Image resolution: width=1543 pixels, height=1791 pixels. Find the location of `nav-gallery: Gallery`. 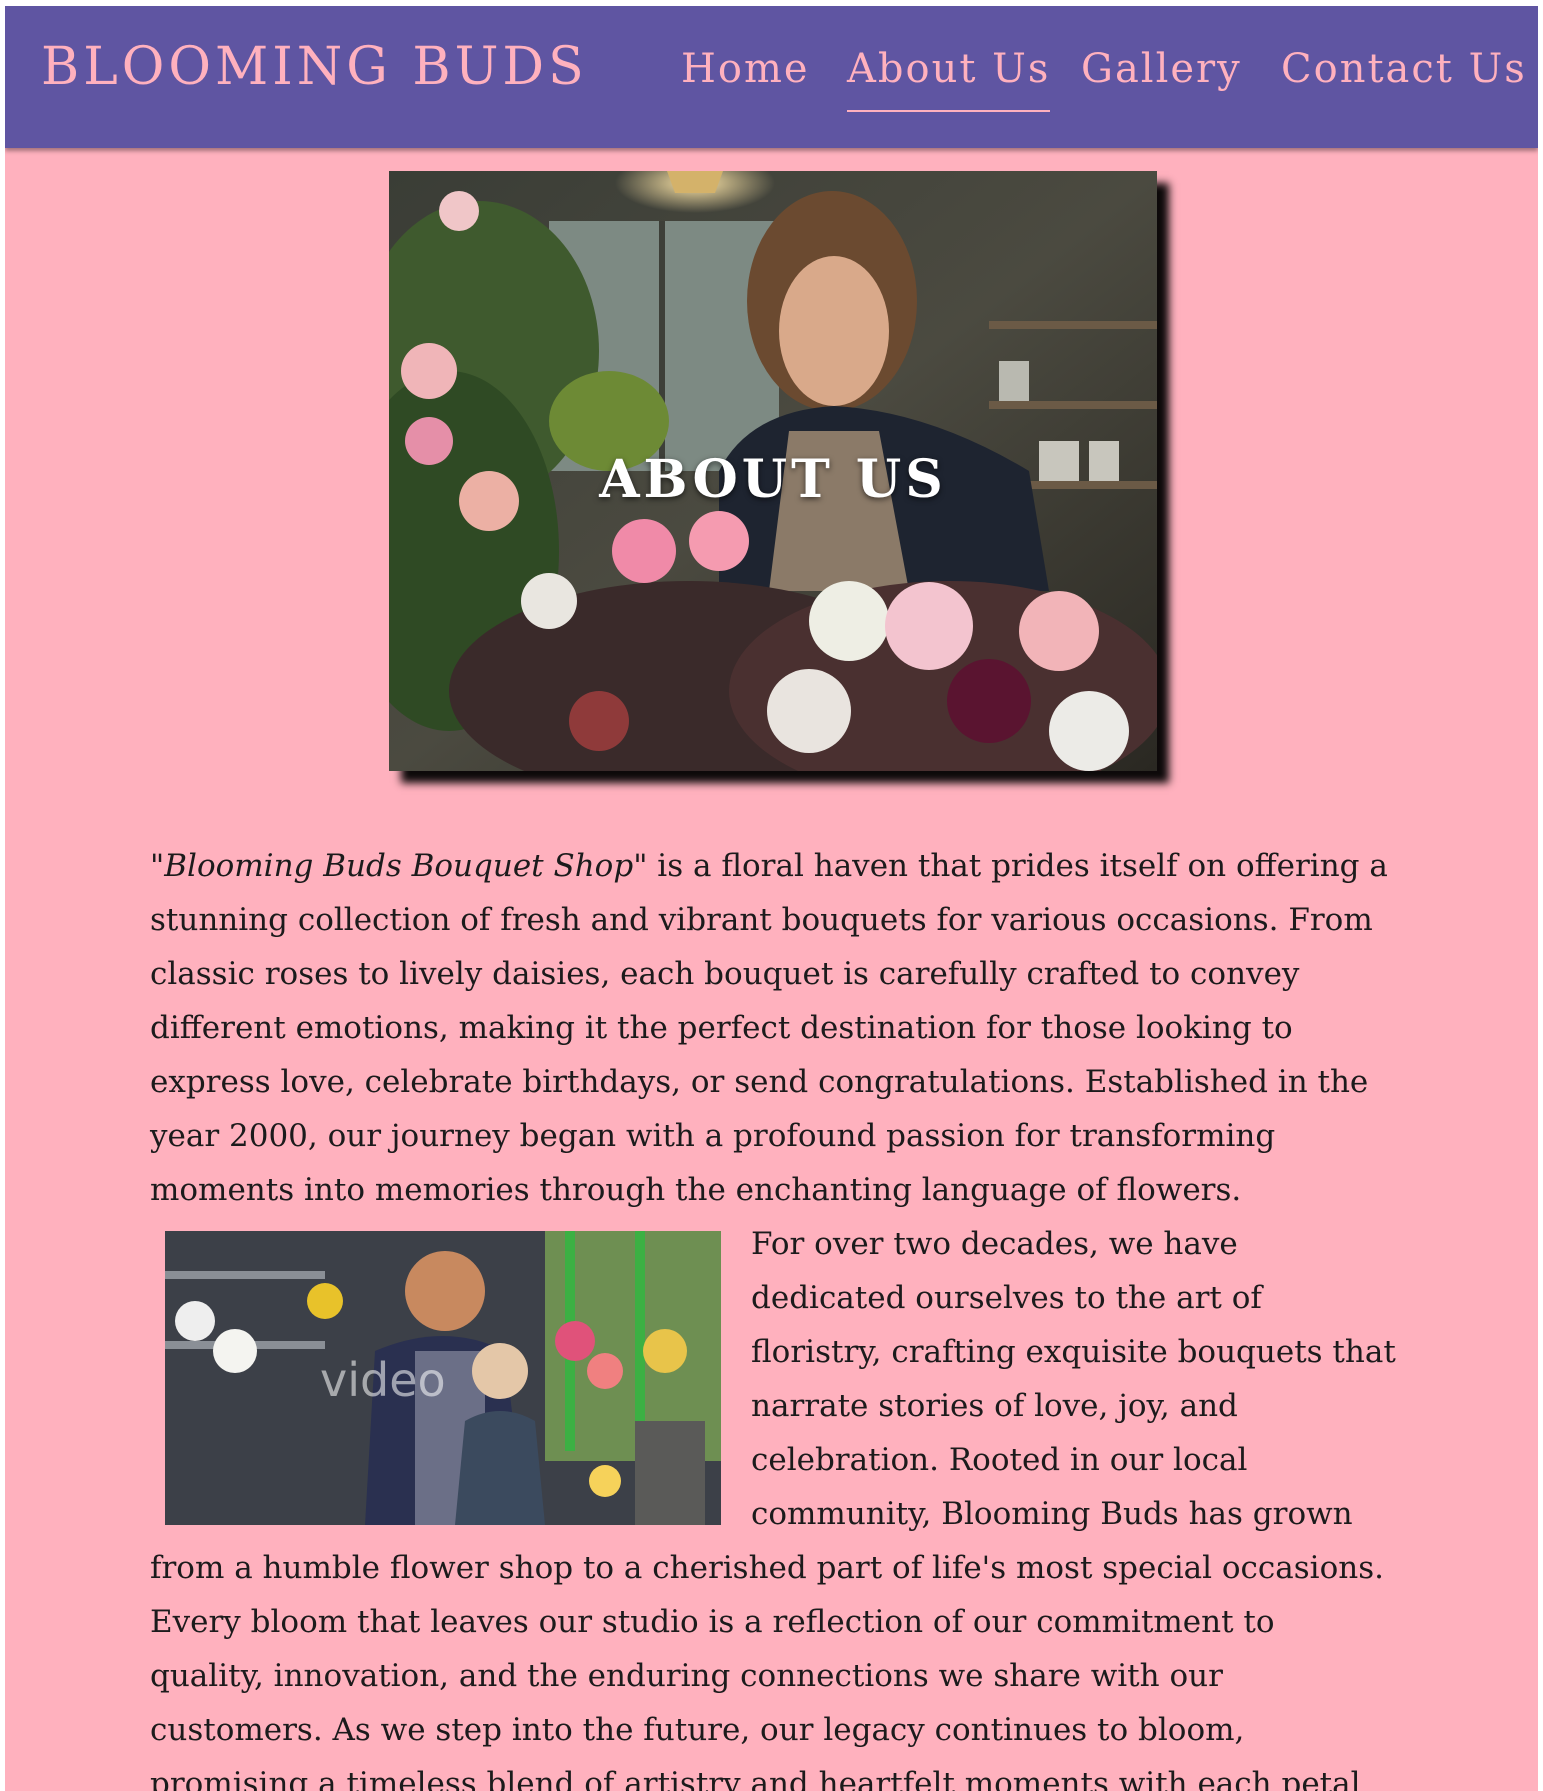

nav-gallery: Gallery is located at coordinates (1161, 69).